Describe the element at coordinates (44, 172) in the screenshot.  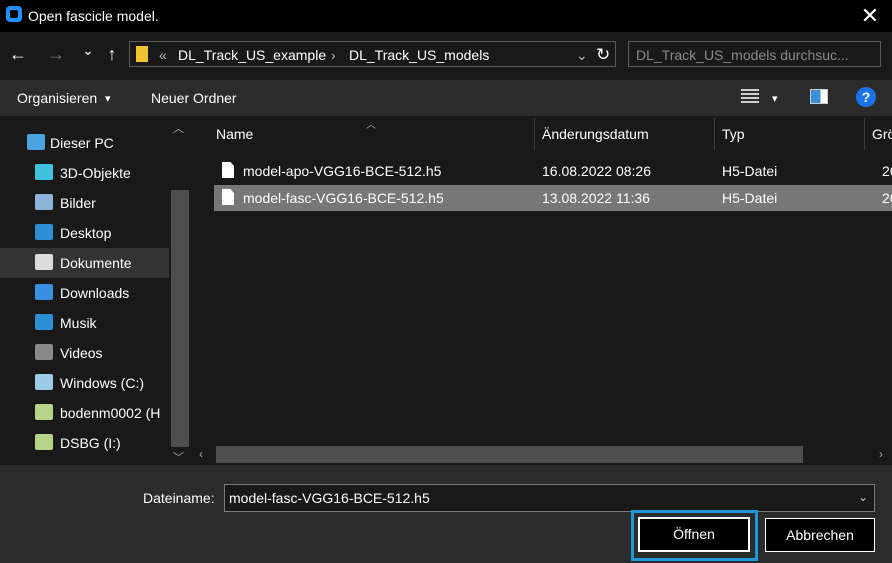
I see `cube-icon` at that location.